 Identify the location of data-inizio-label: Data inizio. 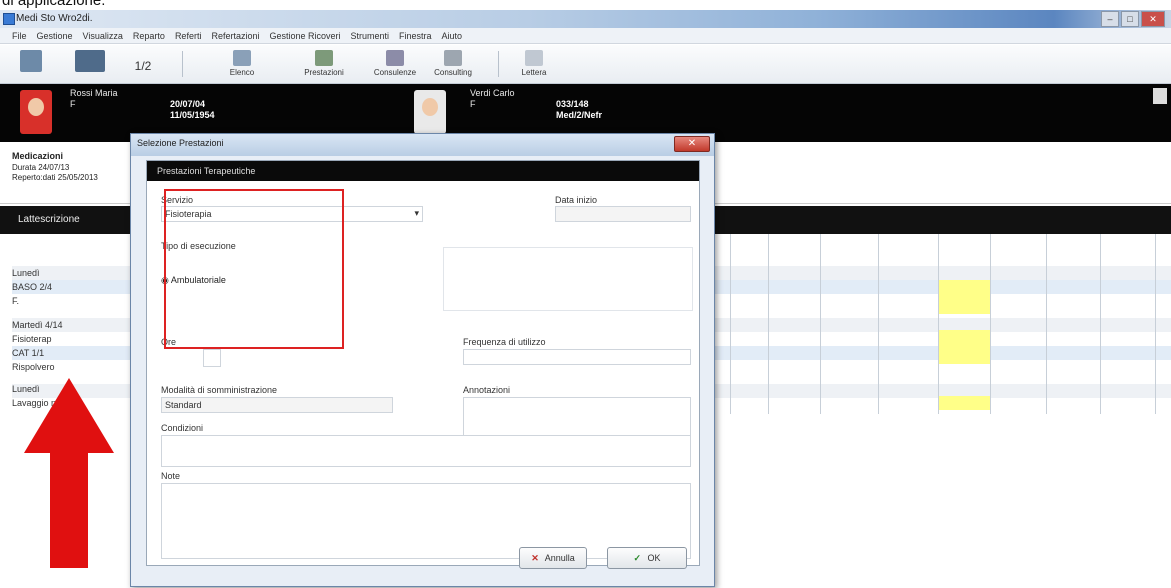
(576, 200).